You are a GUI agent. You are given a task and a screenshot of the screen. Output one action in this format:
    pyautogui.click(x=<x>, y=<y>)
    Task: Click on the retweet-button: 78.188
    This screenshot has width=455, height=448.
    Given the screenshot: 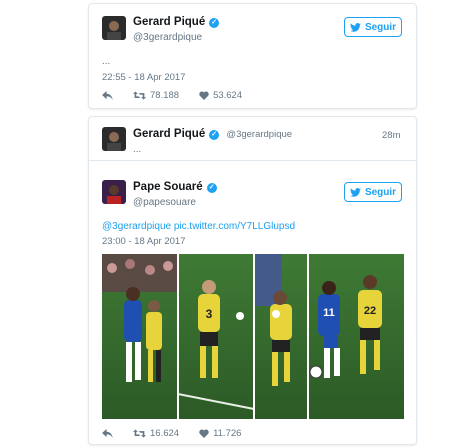 What is the action you would take?
    pyautogui.click(x=156, y=95)
    